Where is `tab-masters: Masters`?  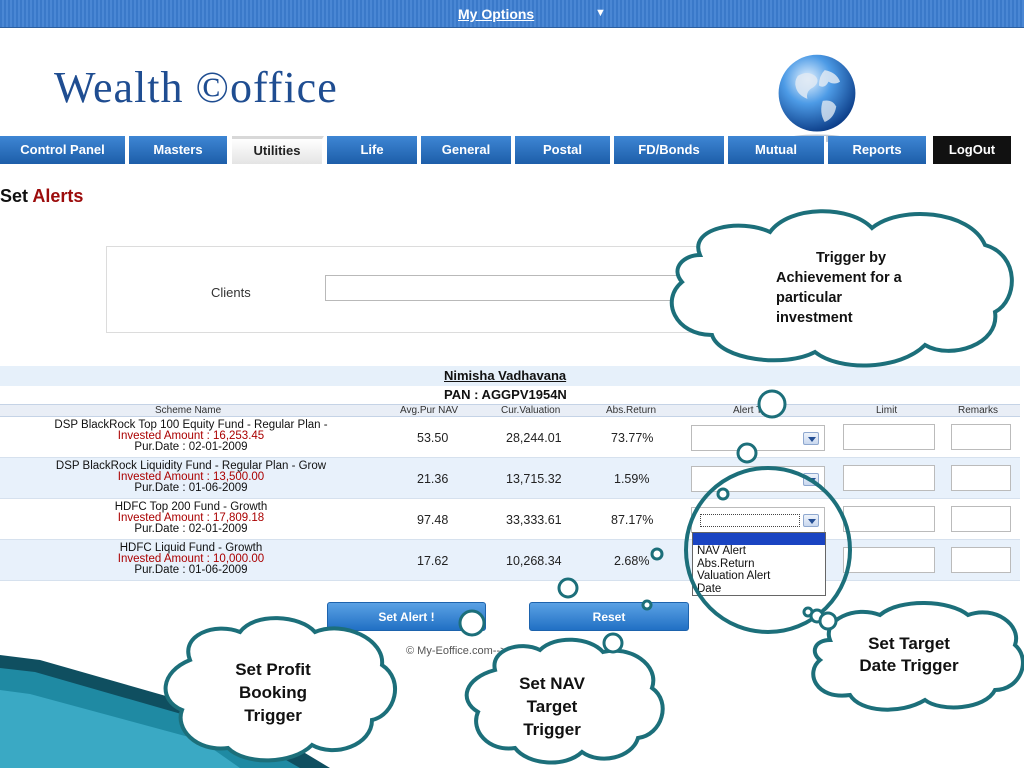 tab-masters: Masters is located at coordinates (179, 150).